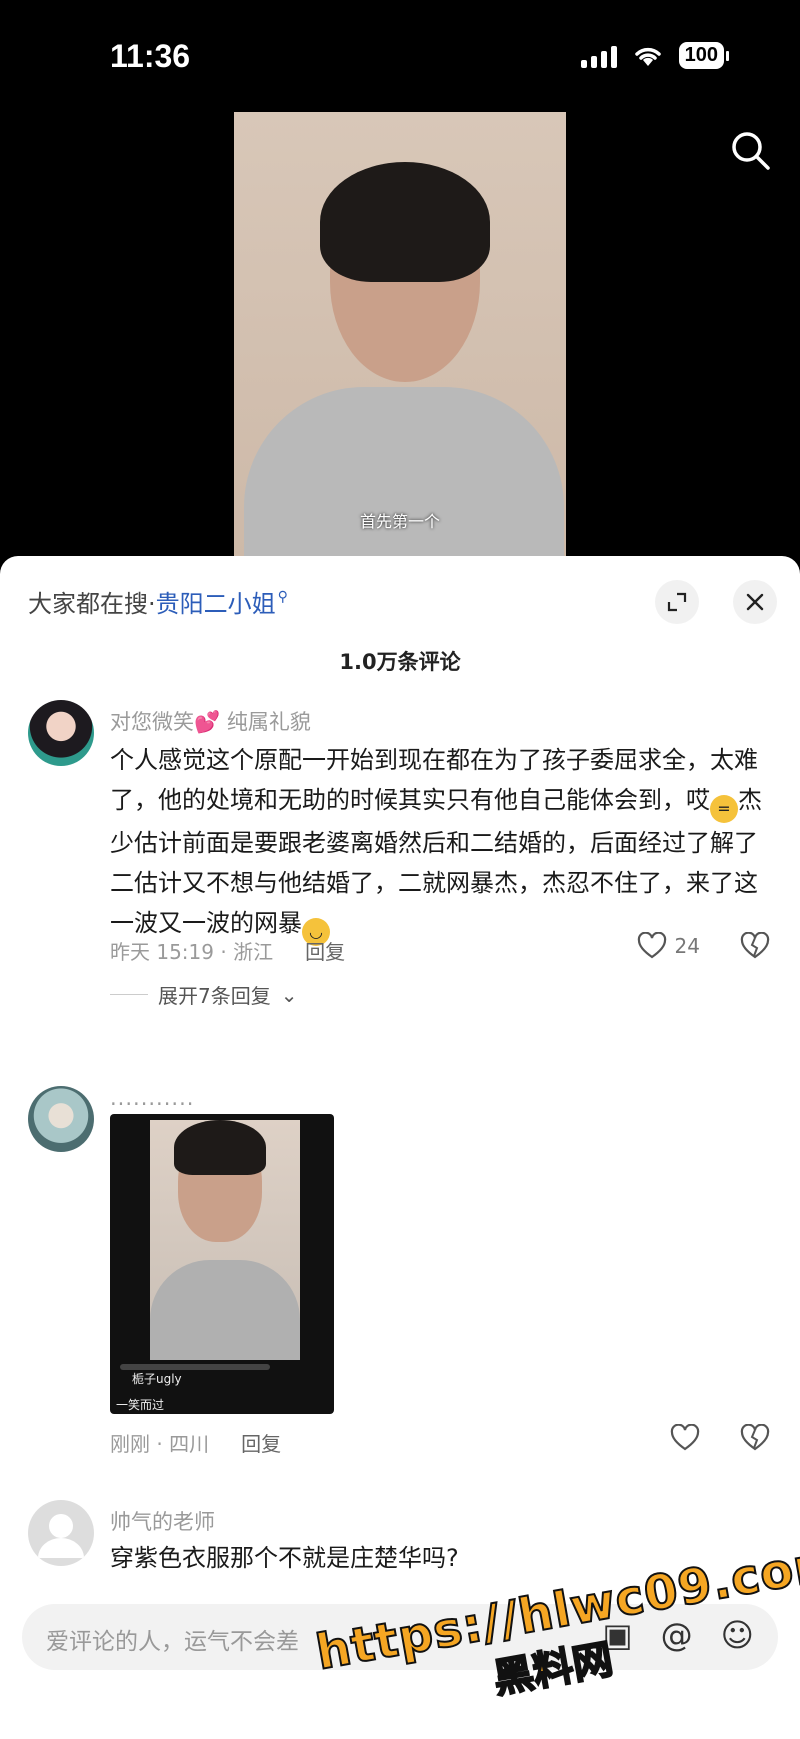 The height and width of the screenshot is (1739, 800). What do you see at coordinates (225, 1310) in the screenshot?
I see `thumb-shirt` at bounding box center [225, 1310].